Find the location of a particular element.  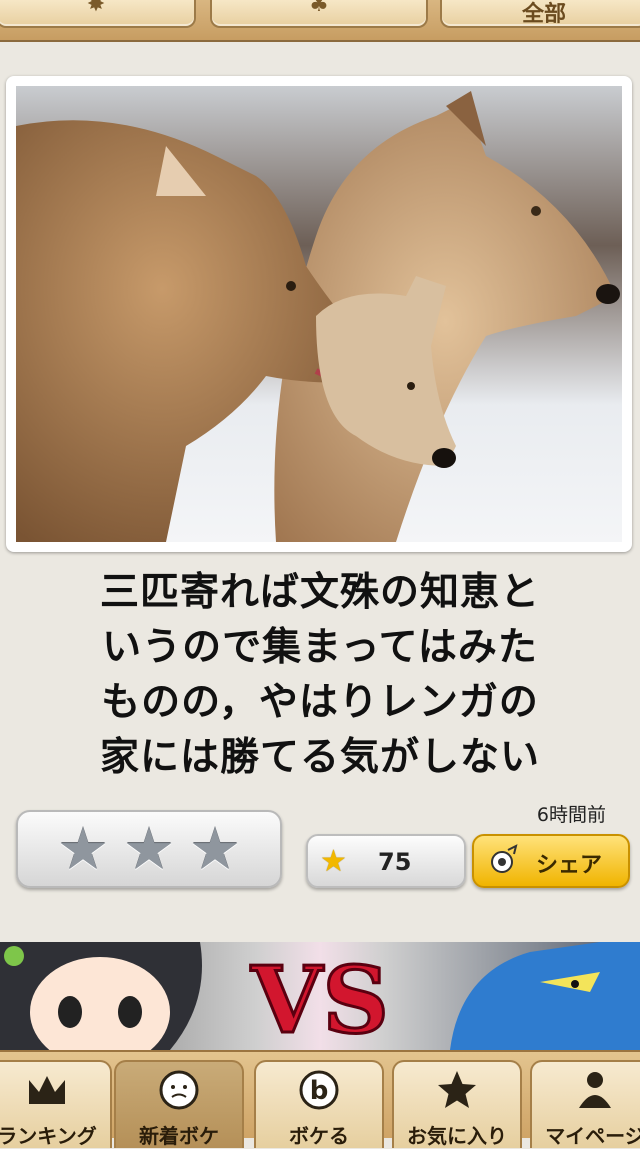

tab-label: ランキング is located at coordinates (48, 1136).